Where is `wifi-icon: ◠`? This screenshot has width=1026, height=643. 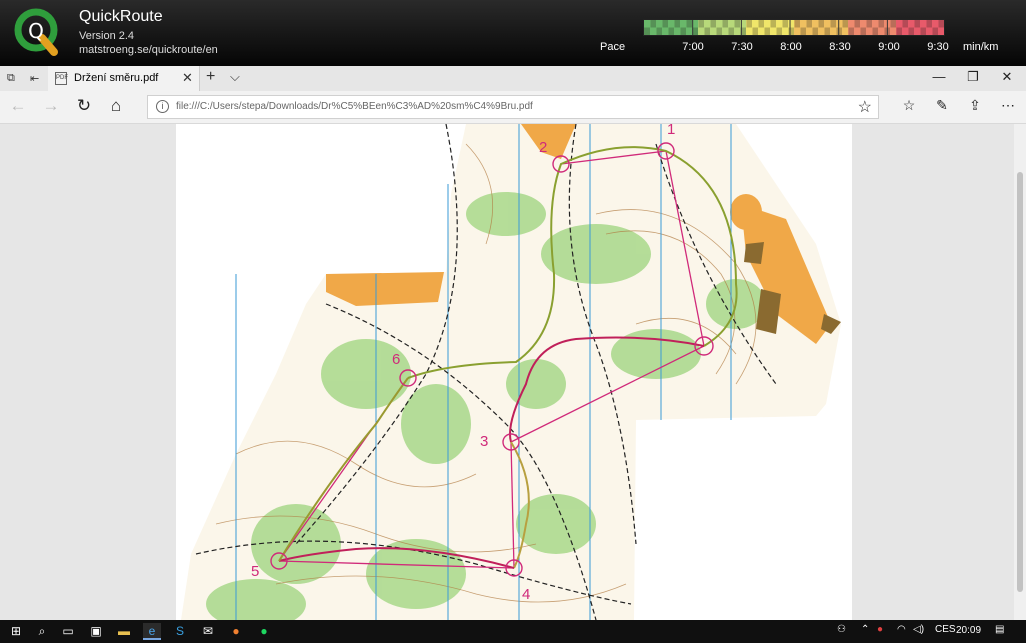
wifi-icon: ◠ is located at coordinates (901, 629).